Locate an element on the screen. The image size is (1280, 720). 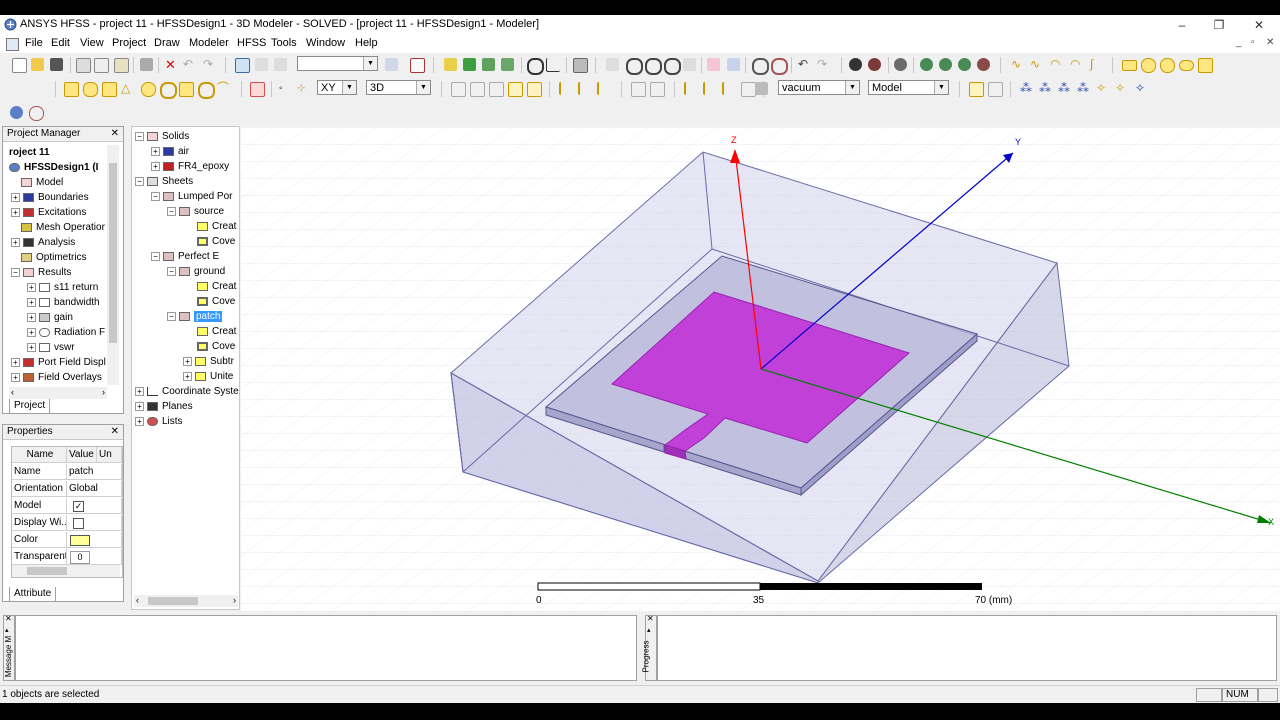
display-wireframe-checkbox is located at coordinates (78, 523).